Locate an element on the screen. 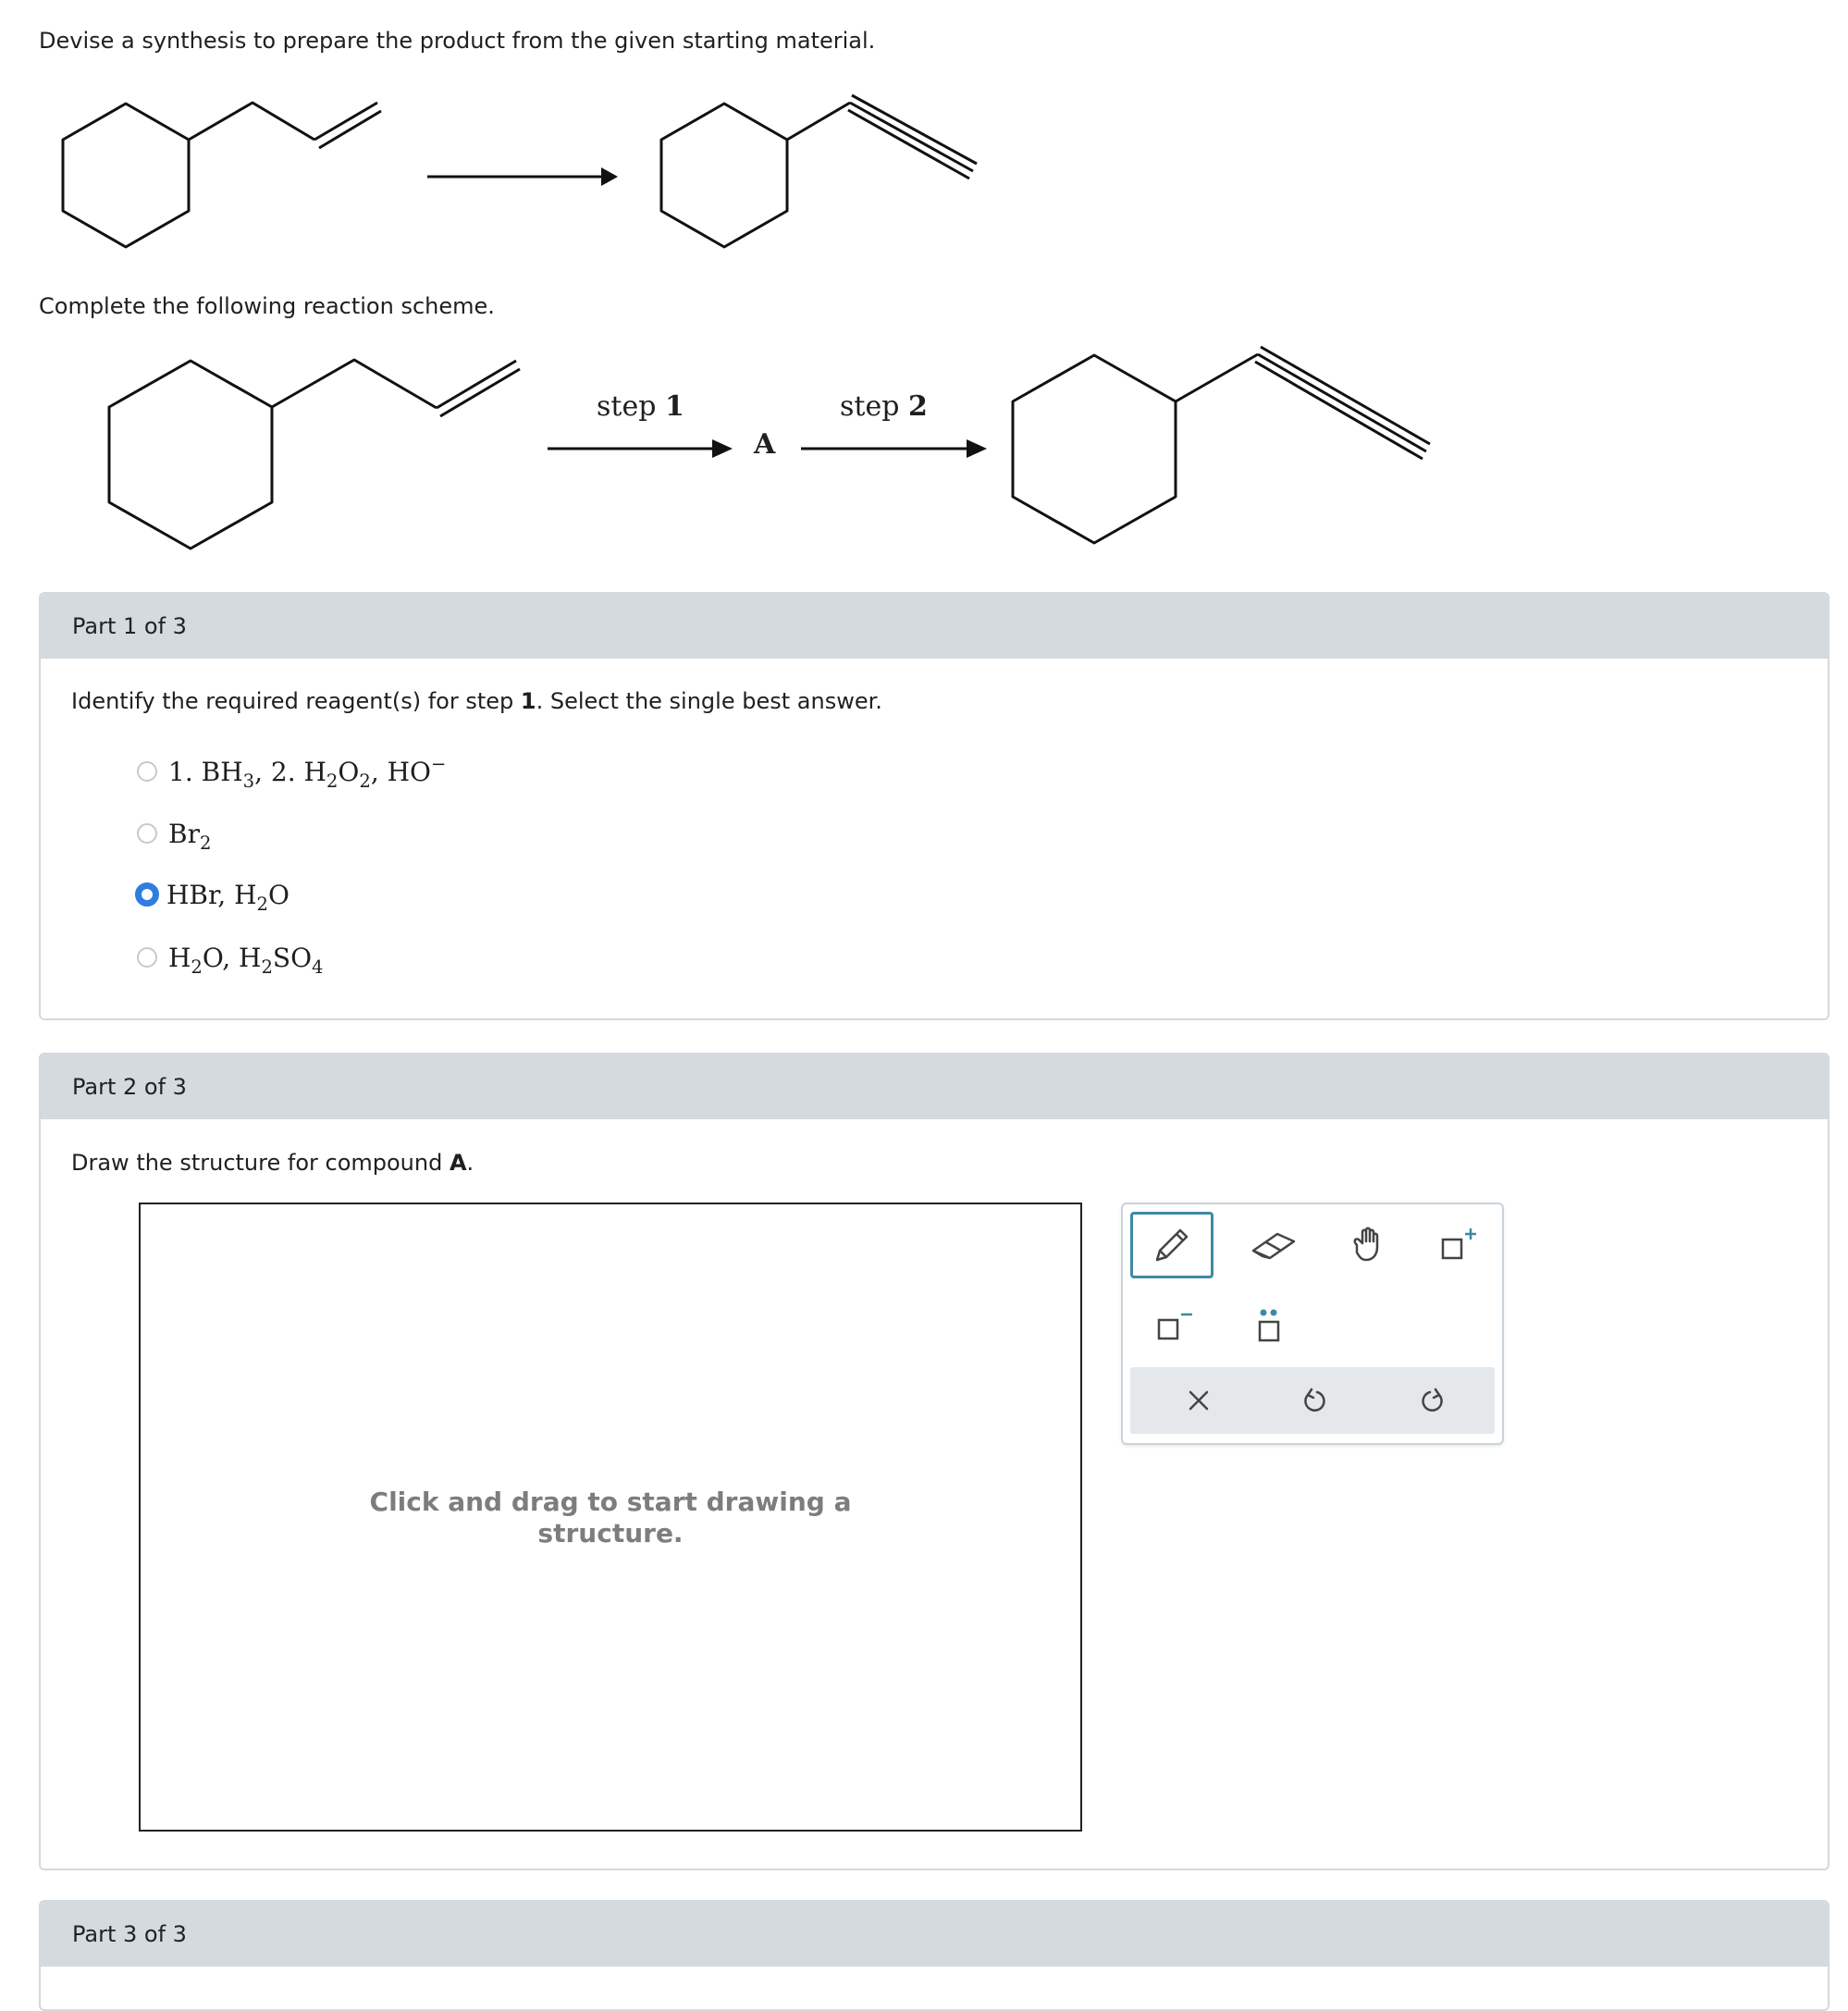 The image size is (1848, 2011). option-hbr-h2o: HBr, H2O is located at coordinates (212, 896).